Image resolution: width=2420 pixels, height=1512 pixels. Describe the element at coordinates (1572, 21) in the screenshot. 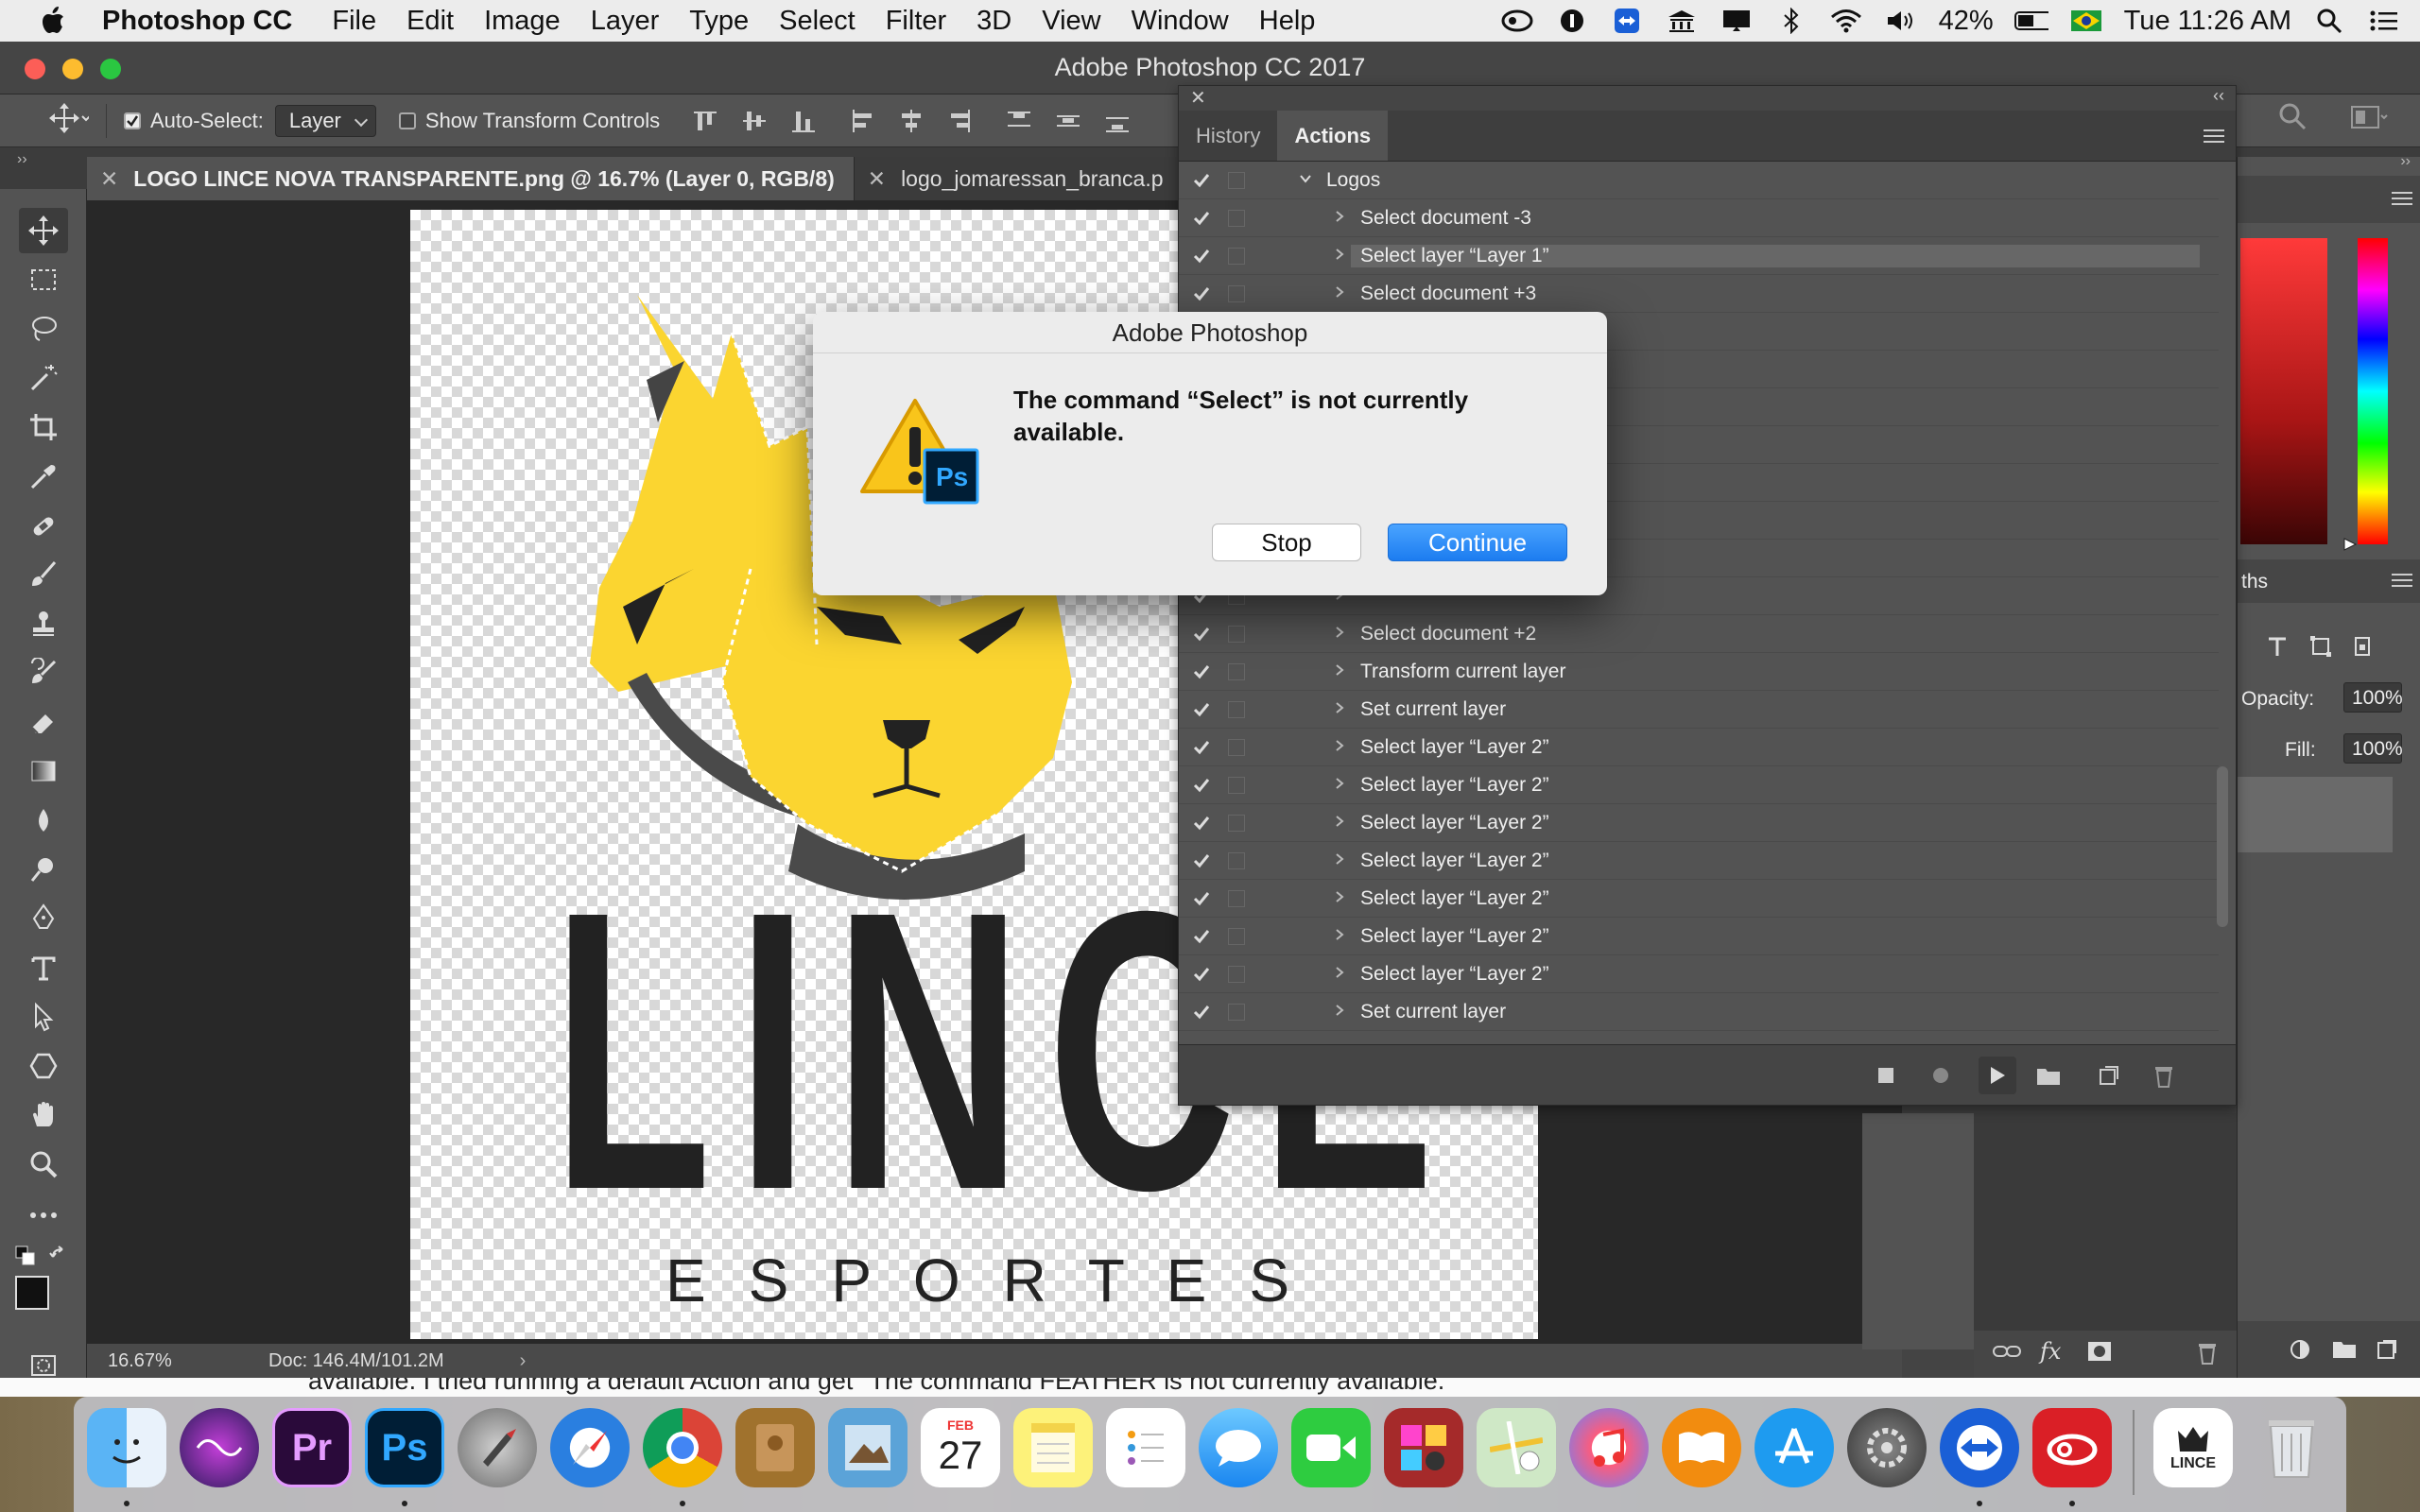

I see `info-badge-icon` at that location.